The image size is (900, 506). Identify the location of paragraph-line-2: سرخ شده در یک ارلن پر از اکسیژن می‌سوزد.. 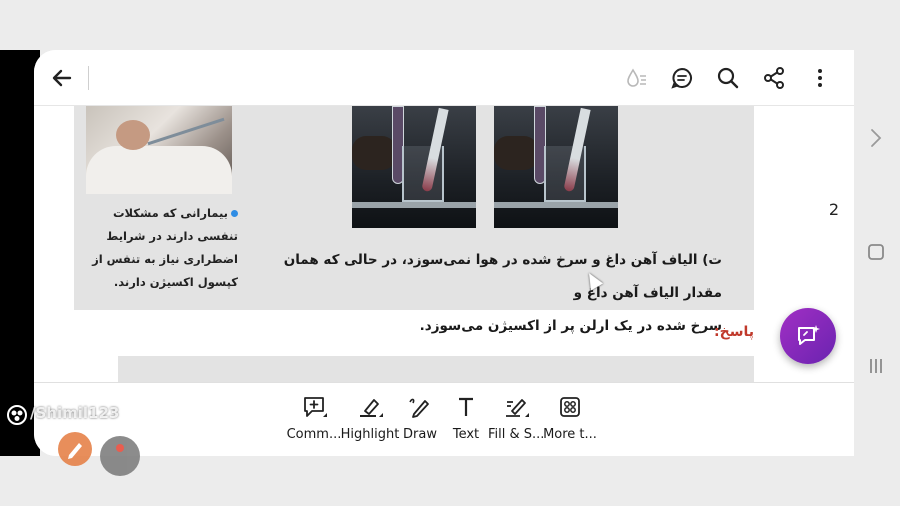
(570, 326).